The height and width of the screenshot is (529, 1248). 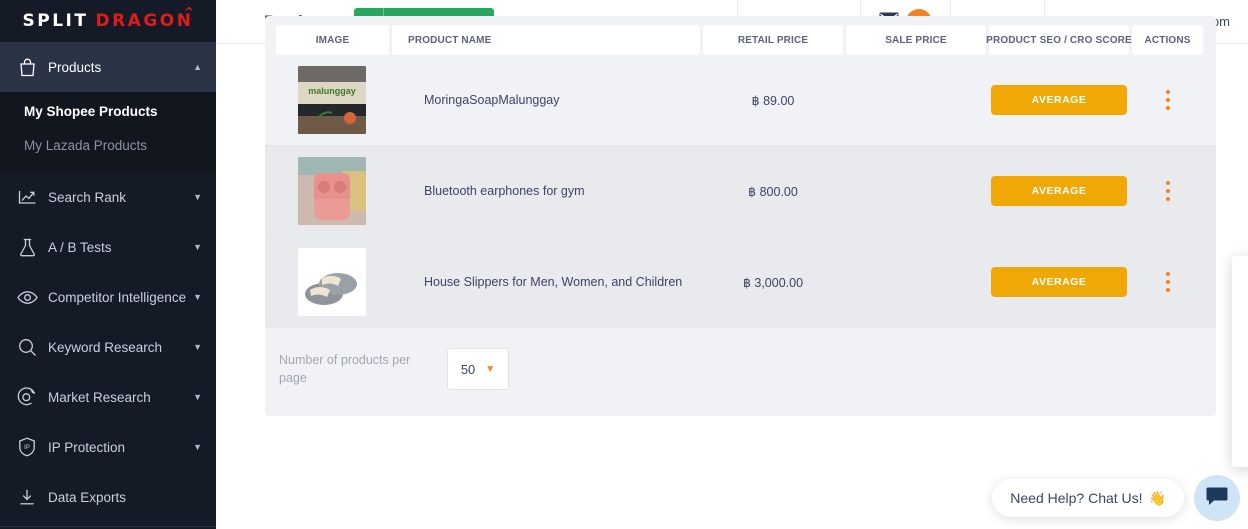 What do you see at coordinates (1167, 40) in the screenshot?
I see `column-header-actions: ACTIONS` at bounding box center [1167, 40].